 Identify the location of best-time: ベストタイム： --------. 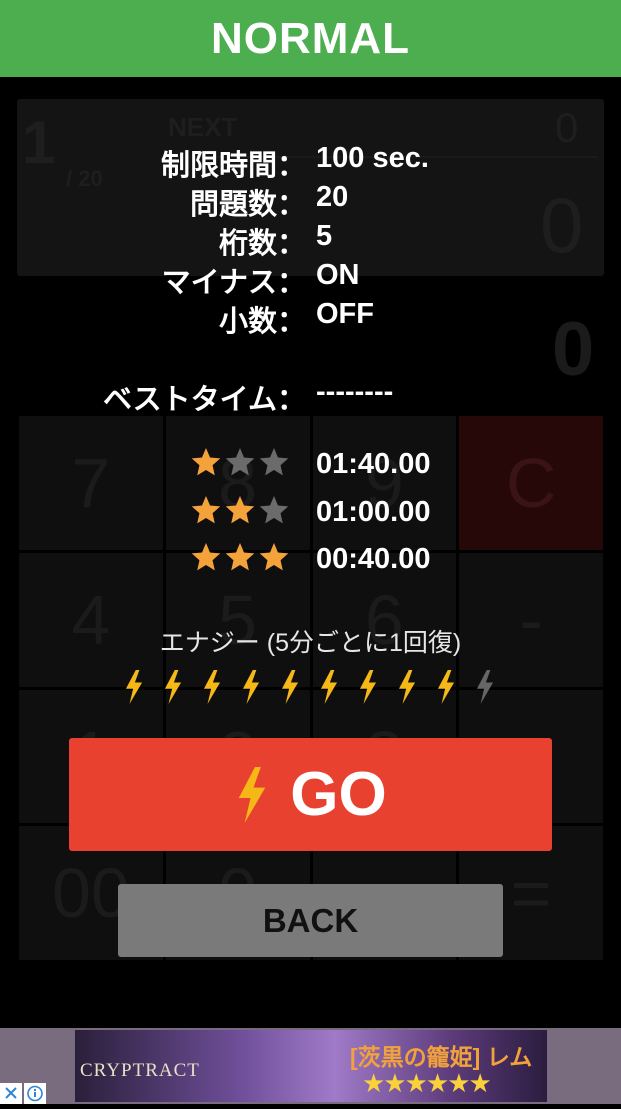
(310, 396).